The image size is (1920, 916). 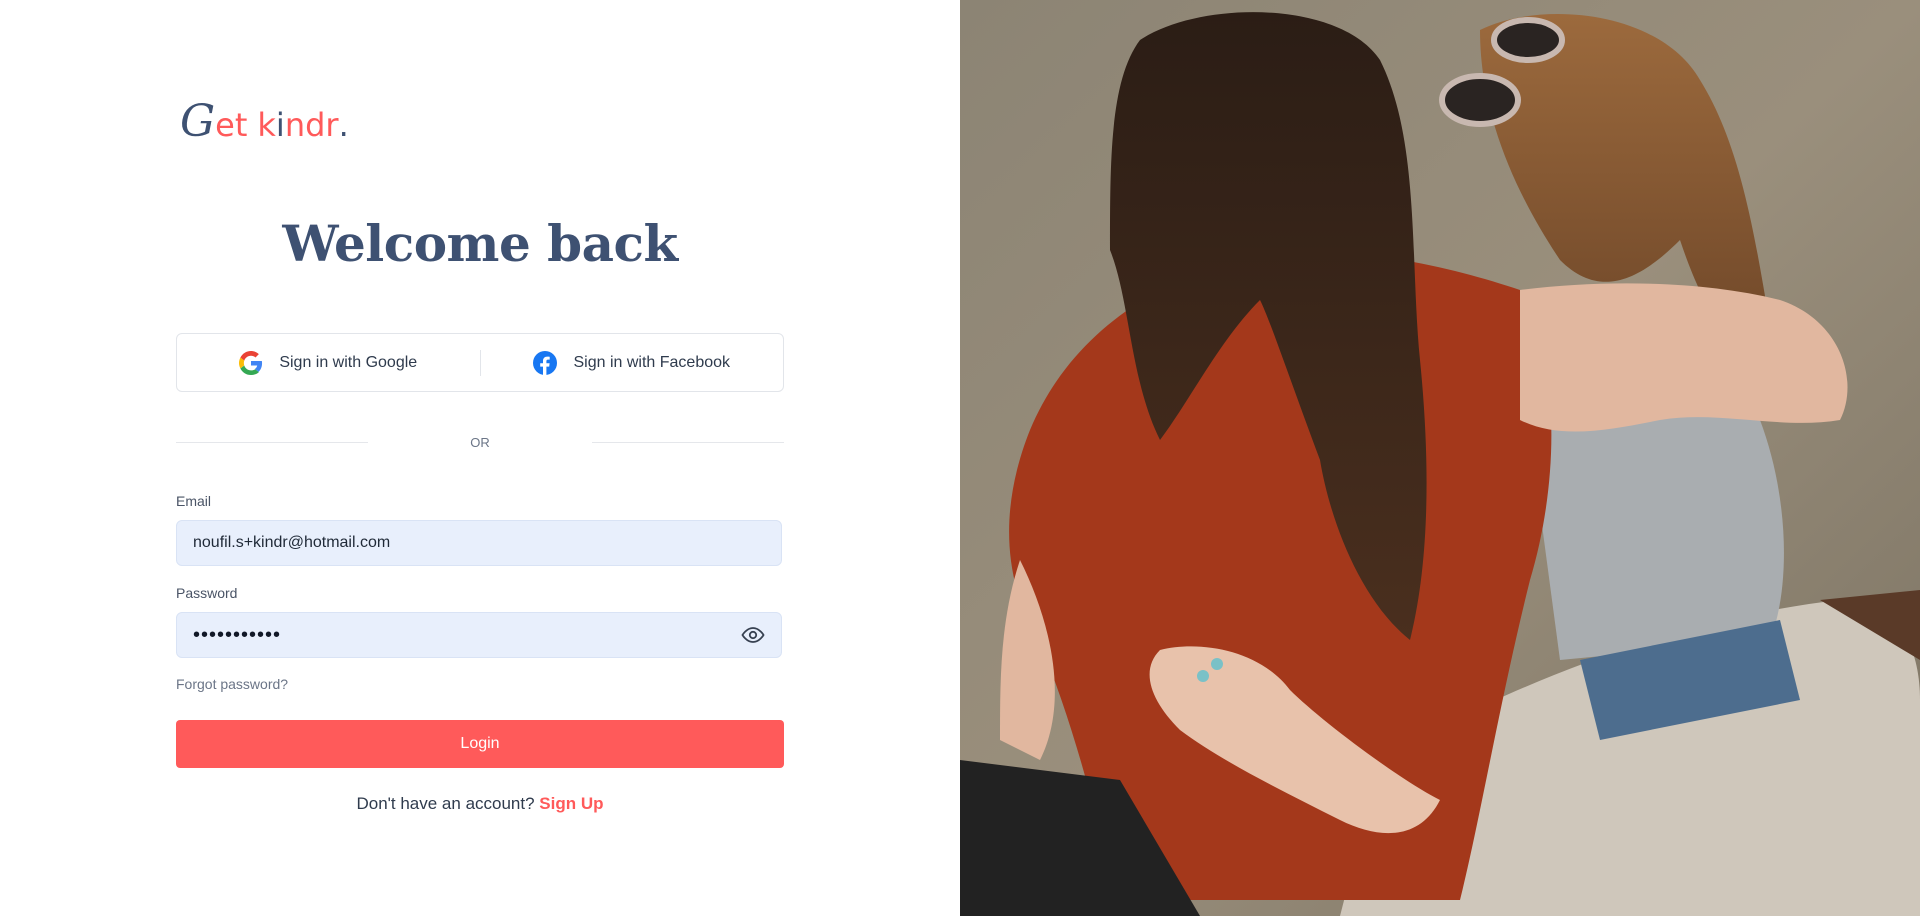 I want to click on logo-letters-ndr: ndr, so click(x=311, y=125).